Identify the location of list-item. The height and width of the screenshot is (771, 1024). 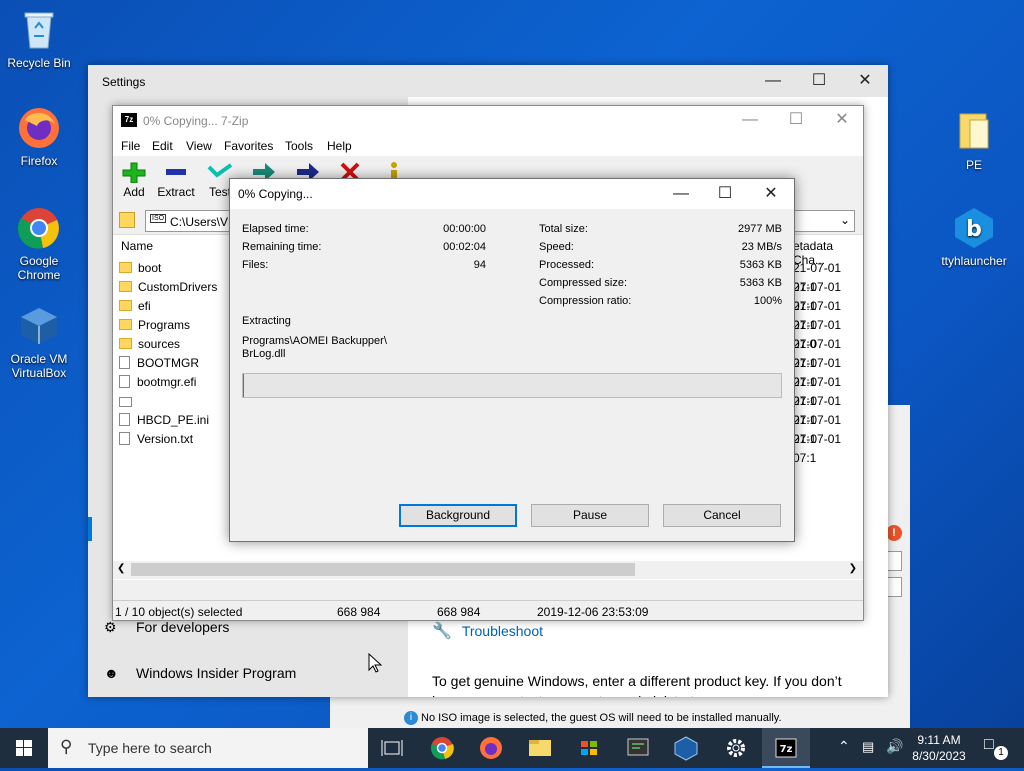
(129, 401).